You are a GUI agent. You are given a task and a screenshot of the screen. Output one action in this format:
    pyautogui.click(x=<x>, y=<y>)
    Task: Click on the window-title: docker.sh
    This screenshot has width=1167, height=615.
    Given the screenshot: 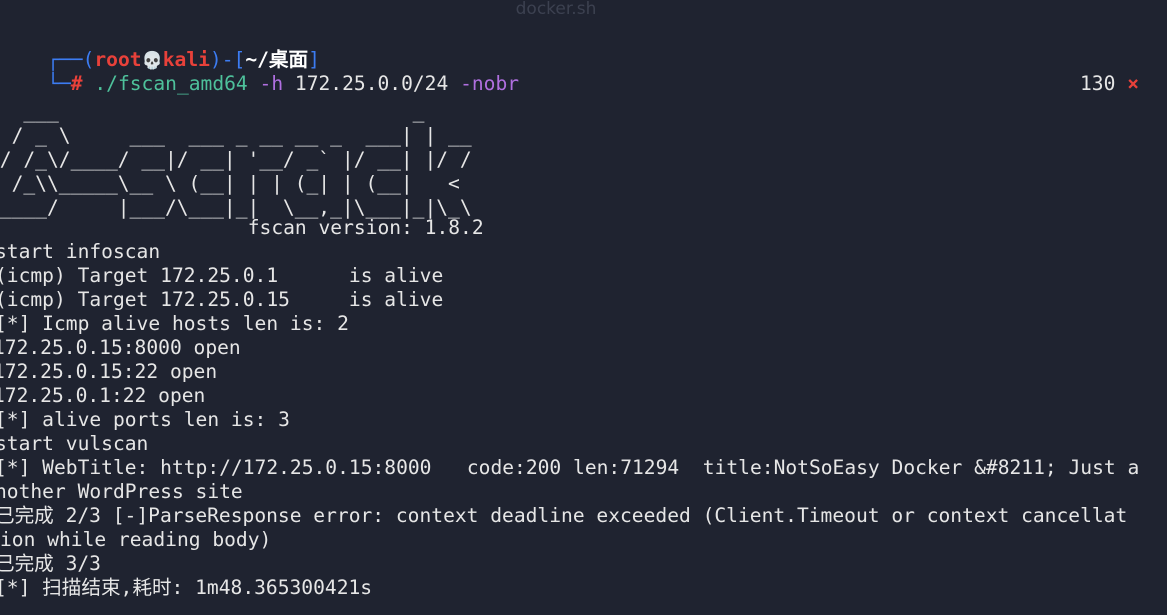 What is the action you would take?
    pyautogui.click(x=556, y=9)
    